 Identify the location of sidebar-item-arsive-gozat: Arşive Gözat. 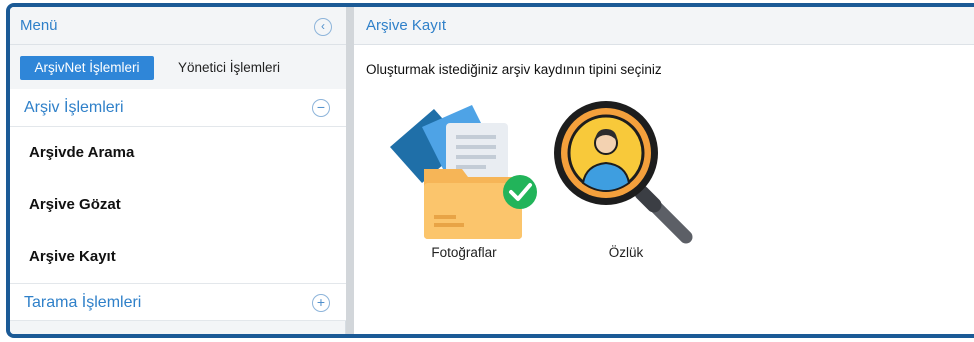
(178, 205).